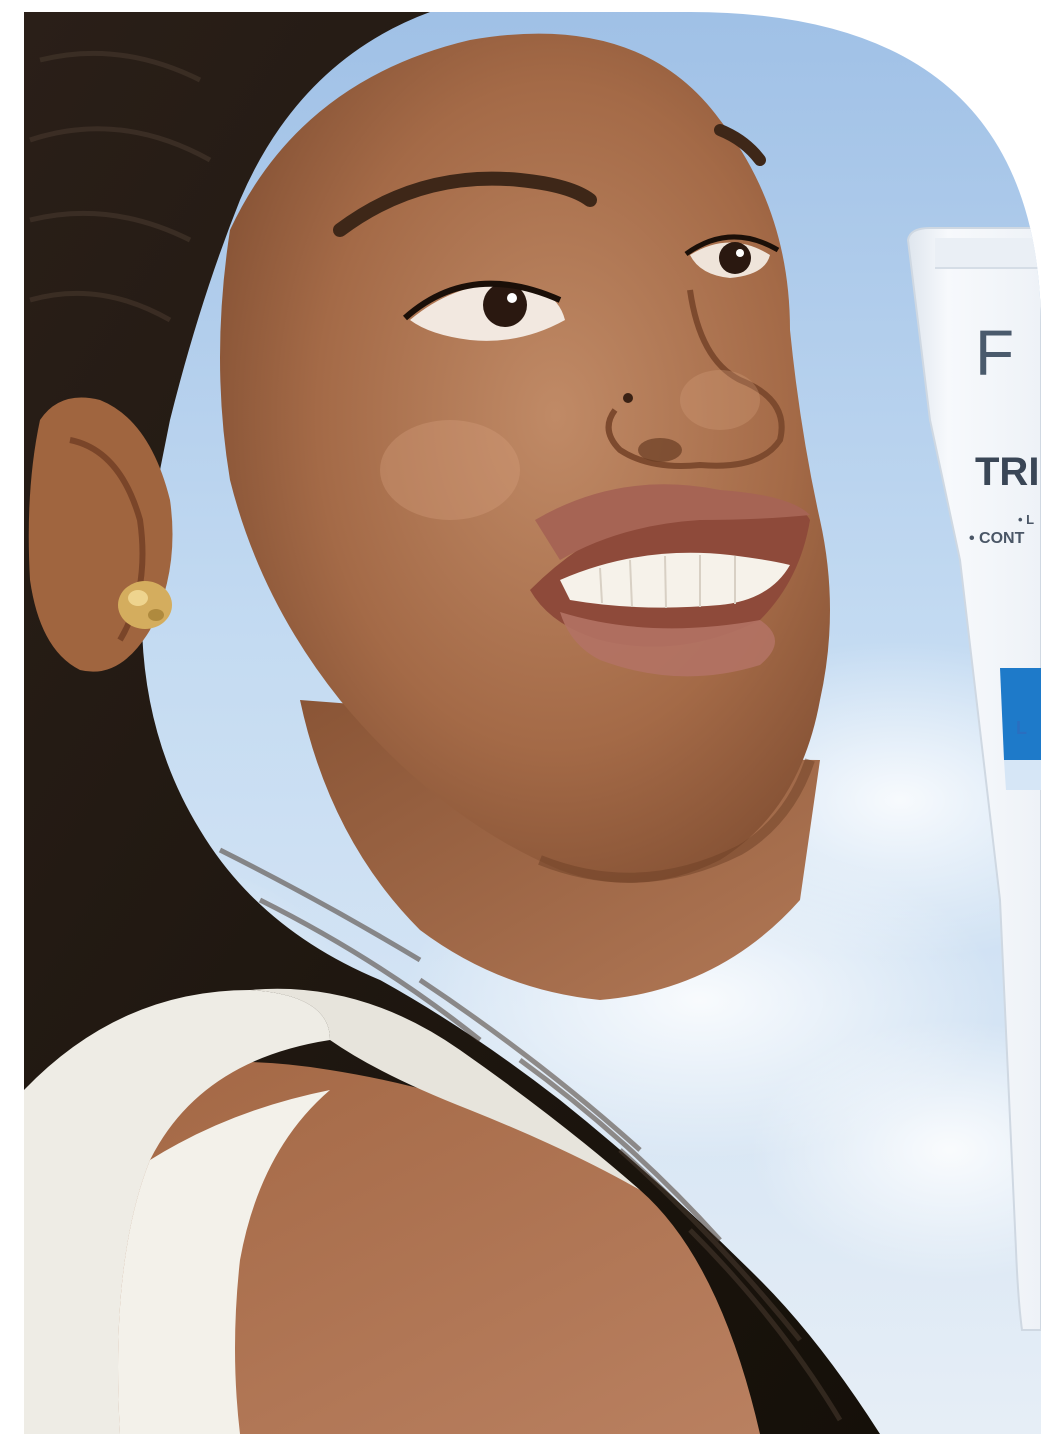  Describe the element at coordinates (1026, 519) in the screenshot. I see `product-line1-text: • L` at that location.